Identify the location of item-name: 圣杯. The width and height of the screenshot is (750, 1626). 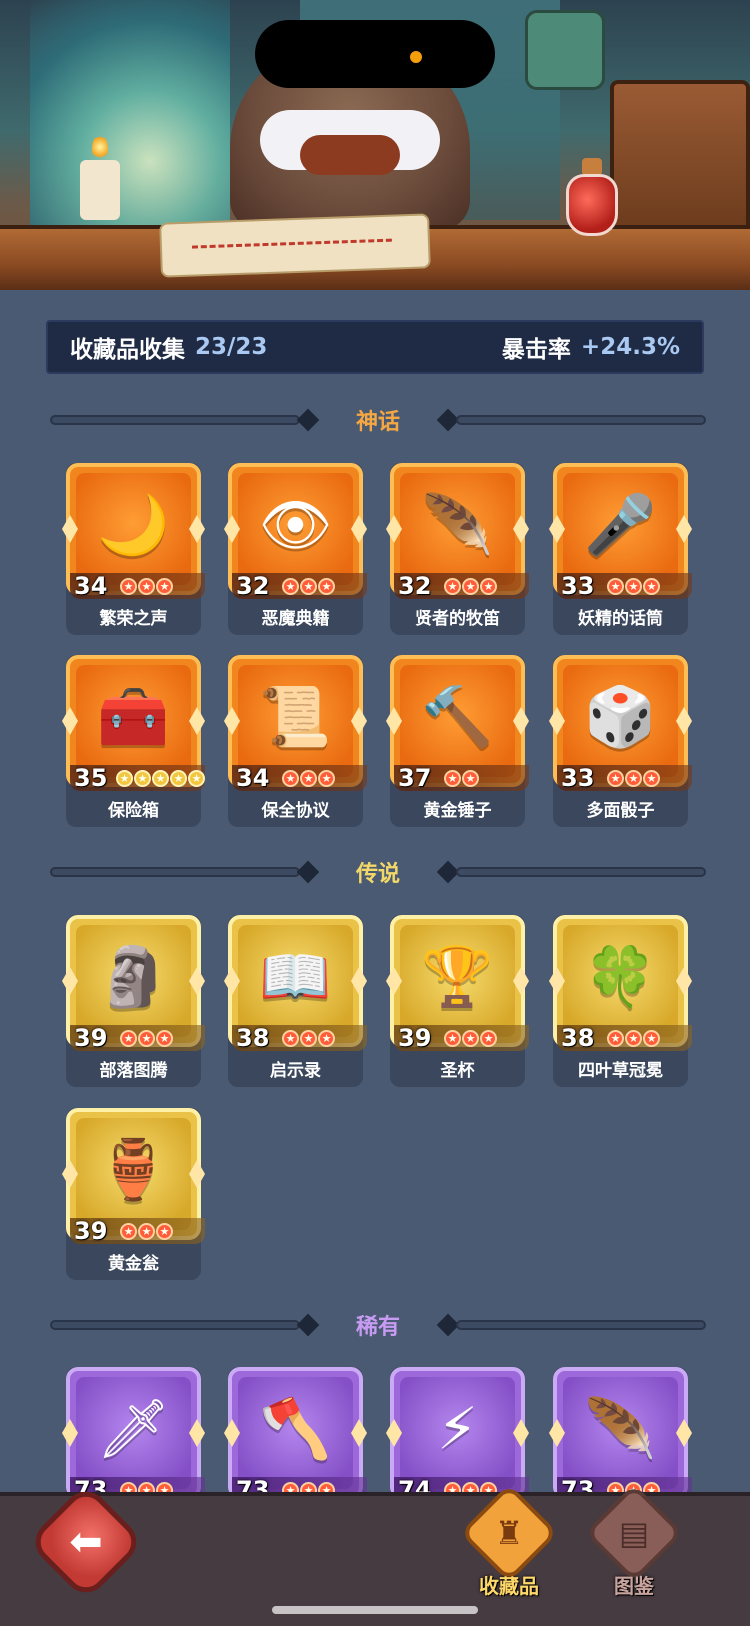
(457, 1070).